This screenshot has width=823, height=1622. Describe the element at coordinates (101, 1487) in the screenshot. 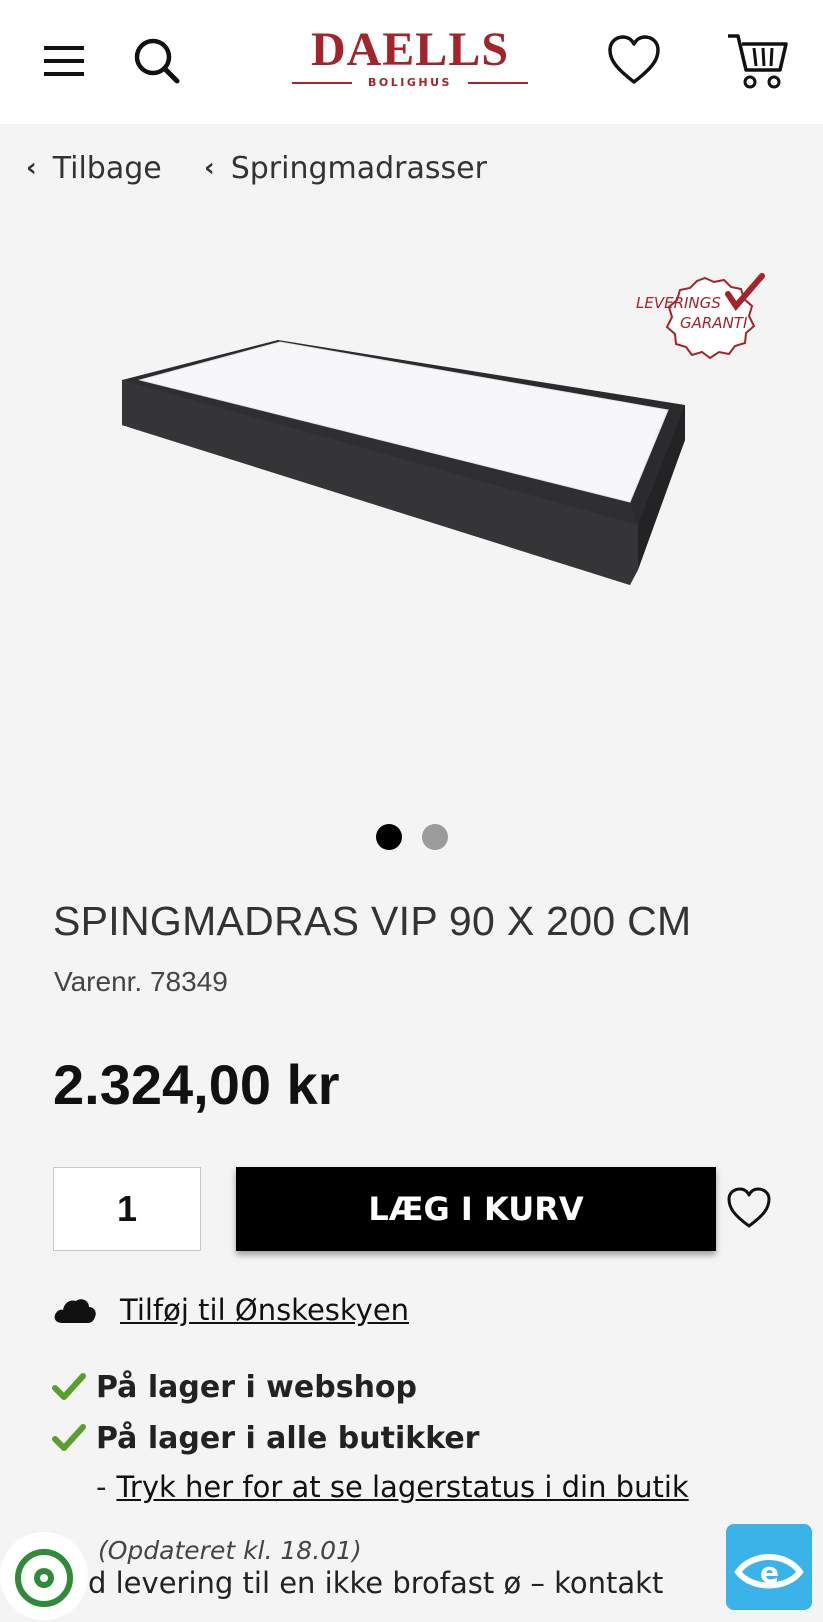

I see `list-dash: -` at that location.